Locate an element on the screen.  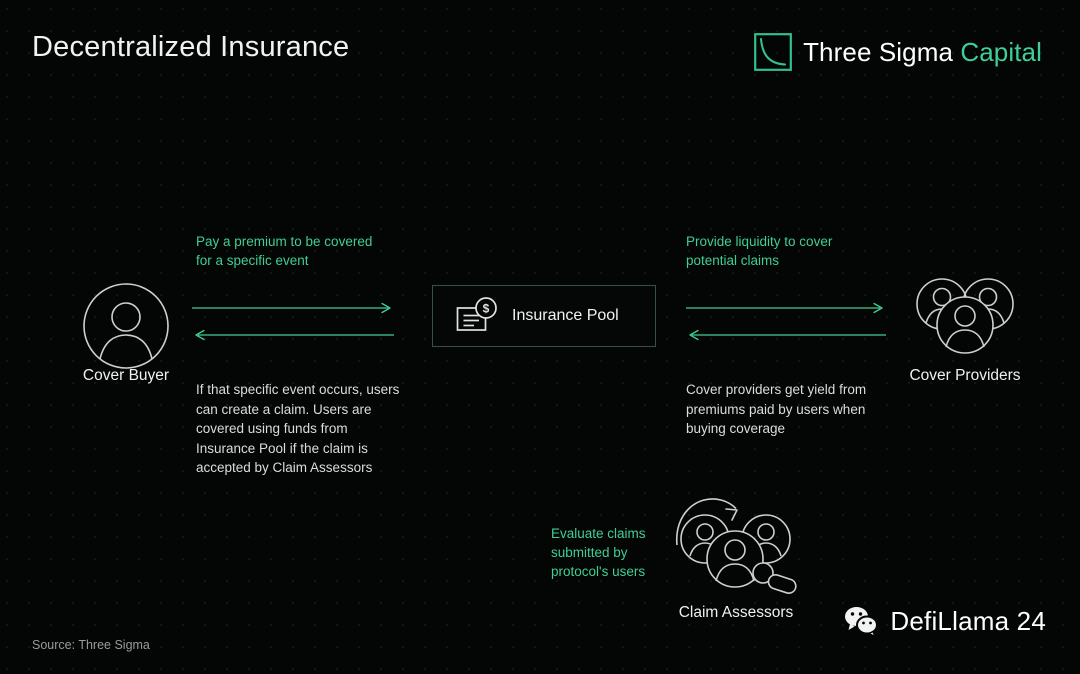
annotation-claim-assessors-line1: Evaluate claims is located at coordinates (598, 533).